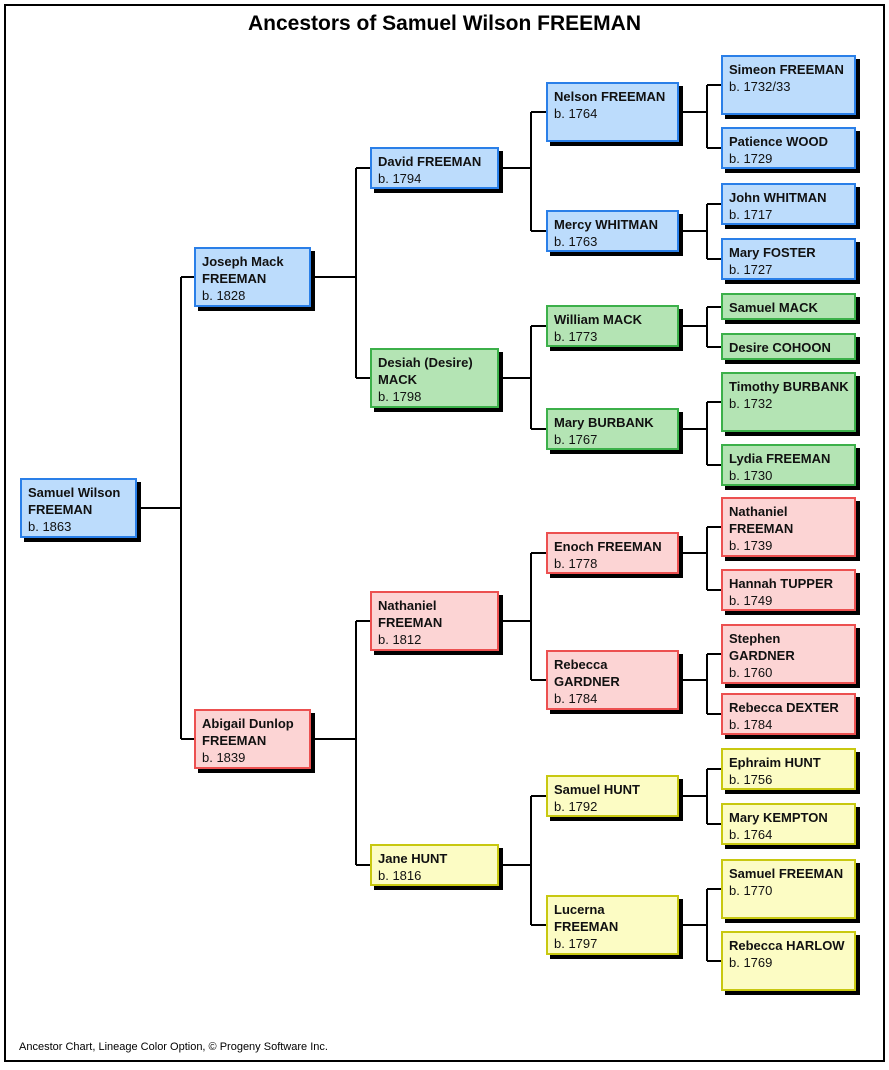  Describe the element at coordinates (413, 858) in the screenshot. I see `person-name: Jane HUNT` at that location.